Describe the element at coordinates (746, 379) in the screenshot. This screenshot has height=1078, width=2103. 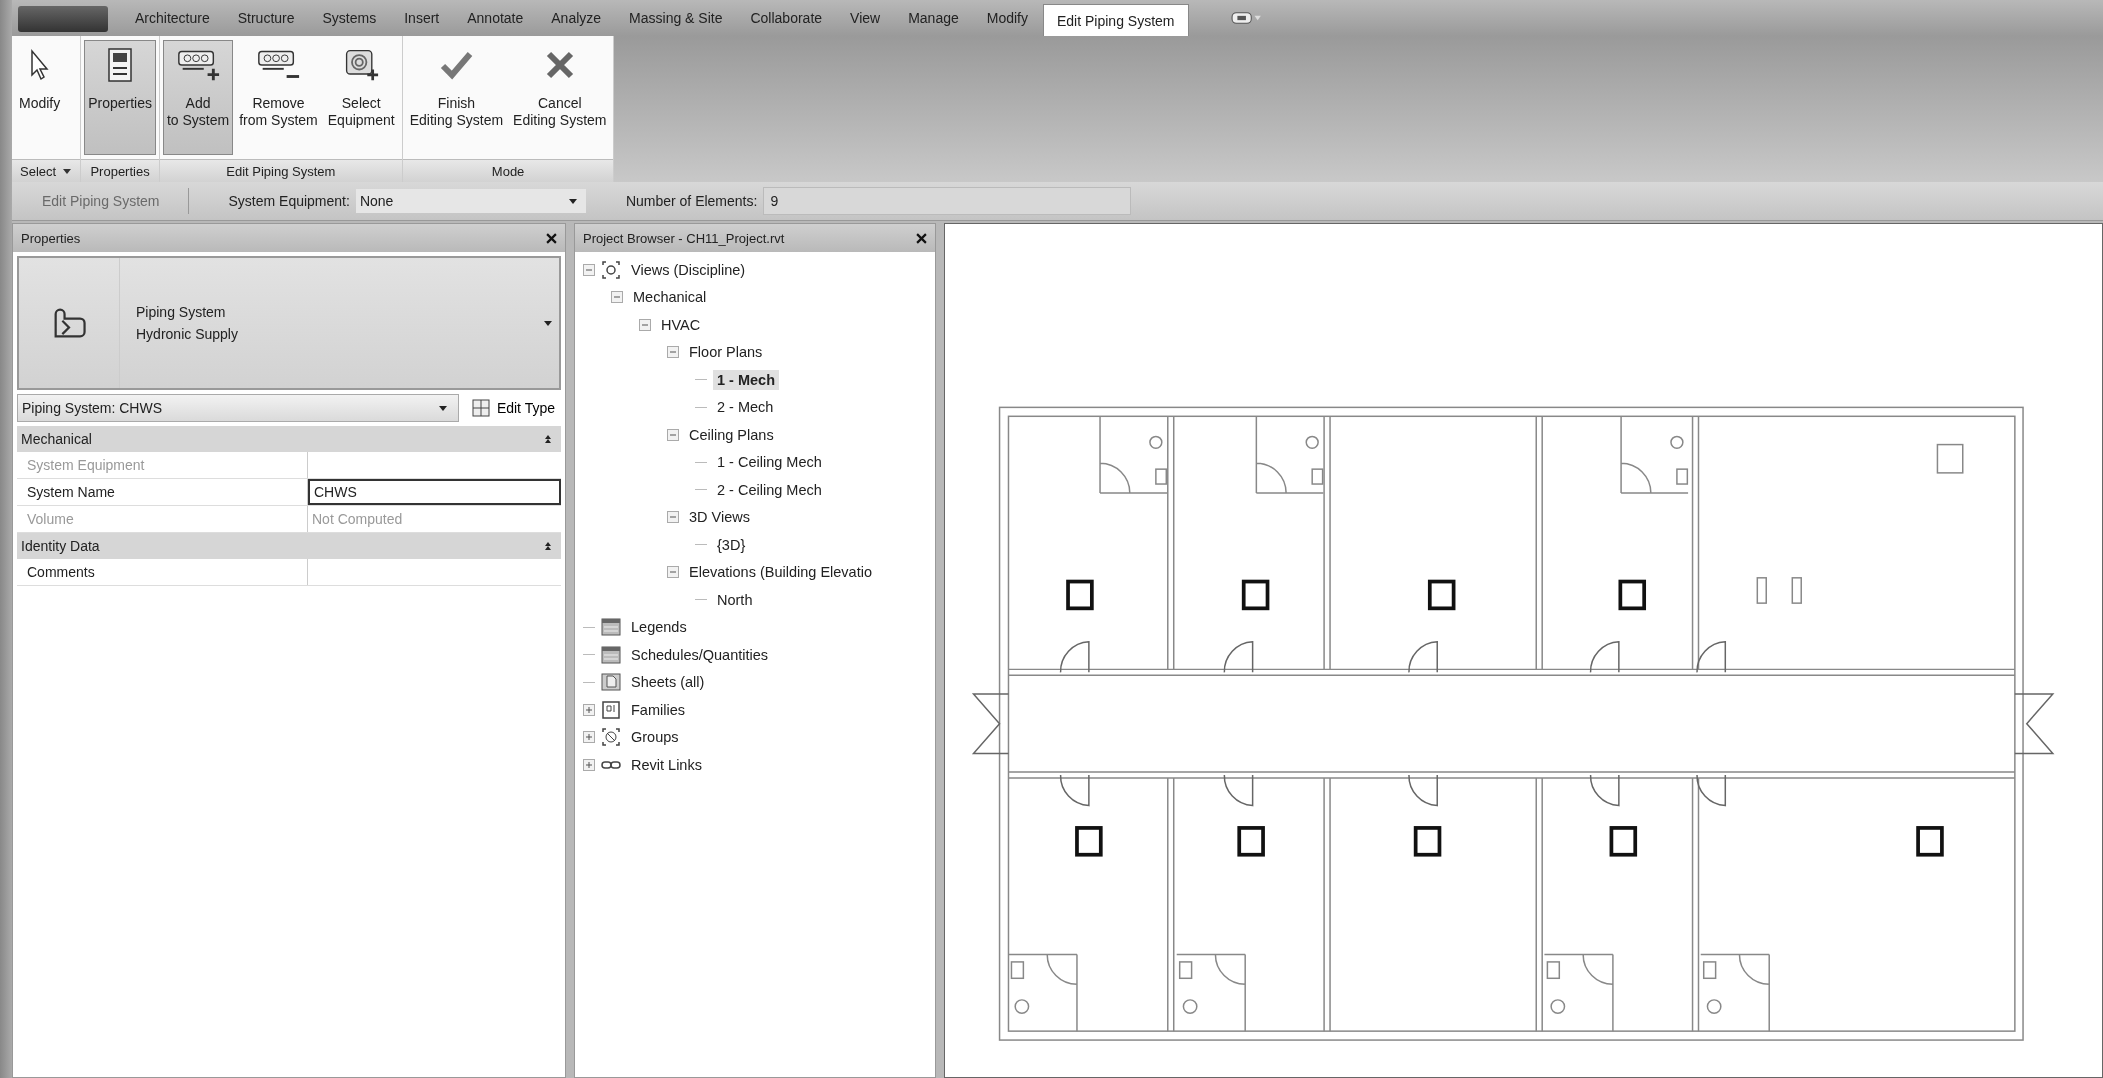
I see `tree-item: 1 - Mech` at that location.